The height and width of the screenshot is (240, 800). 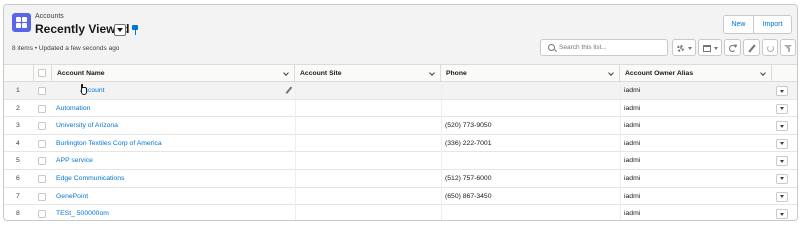 What do you see at coordinates (551, 47) in the screenshot?
I see `search-icon` at bounding box center [551, 47].